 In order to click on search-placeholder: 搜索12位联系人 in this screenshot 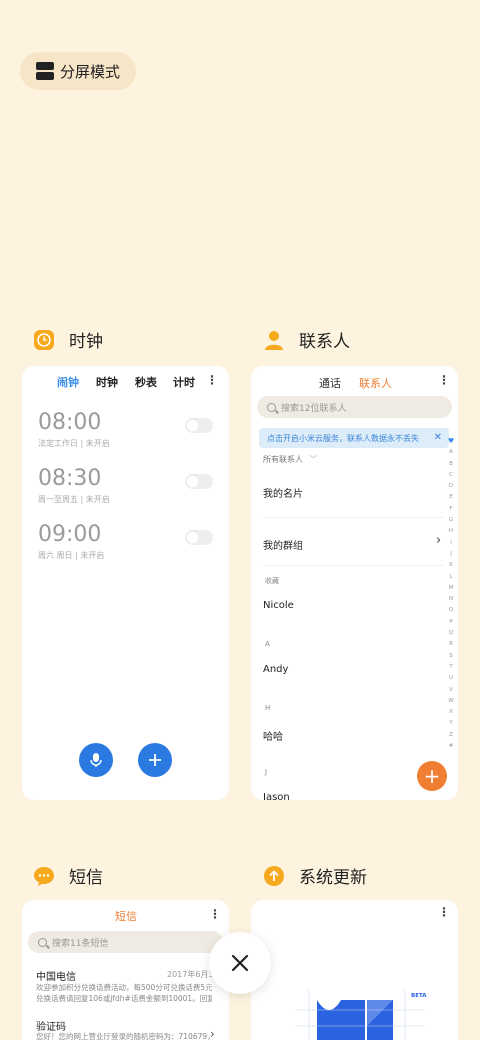, I will do `click(314, 408)`.